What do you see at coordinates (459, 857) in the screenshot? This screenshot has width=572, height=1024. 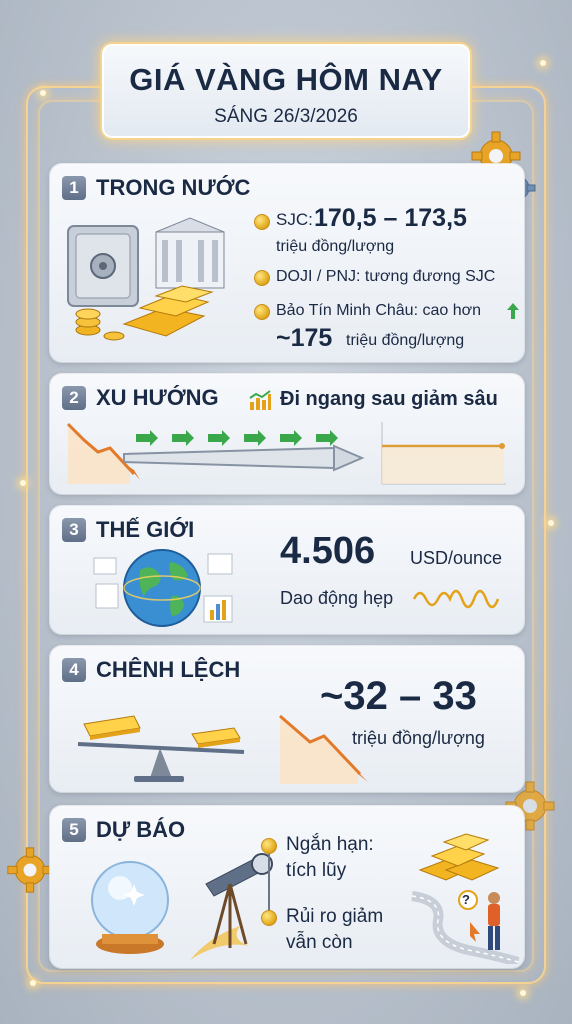 I see `gold-bars-icon` at bounding box center [459, 857].